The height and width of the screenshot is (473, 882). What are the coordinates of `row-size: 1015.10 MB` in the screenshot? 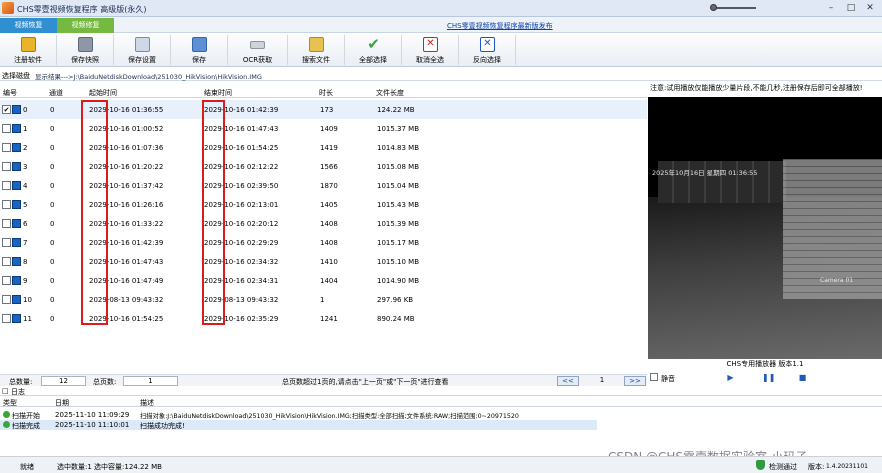 It's located at (398, 262).